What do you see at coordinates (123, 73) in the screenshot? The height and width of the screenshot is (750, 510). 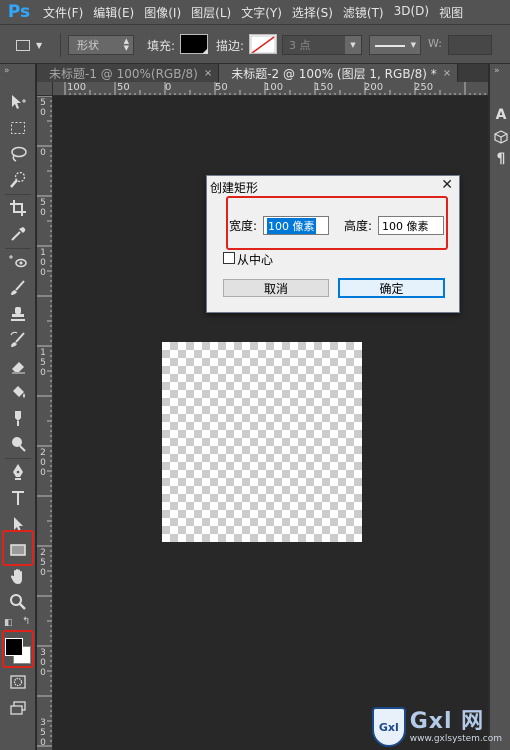 I see `tab-label: 未标题-1 @ 100%(RGB/8)` at bounding box center [123, 73].